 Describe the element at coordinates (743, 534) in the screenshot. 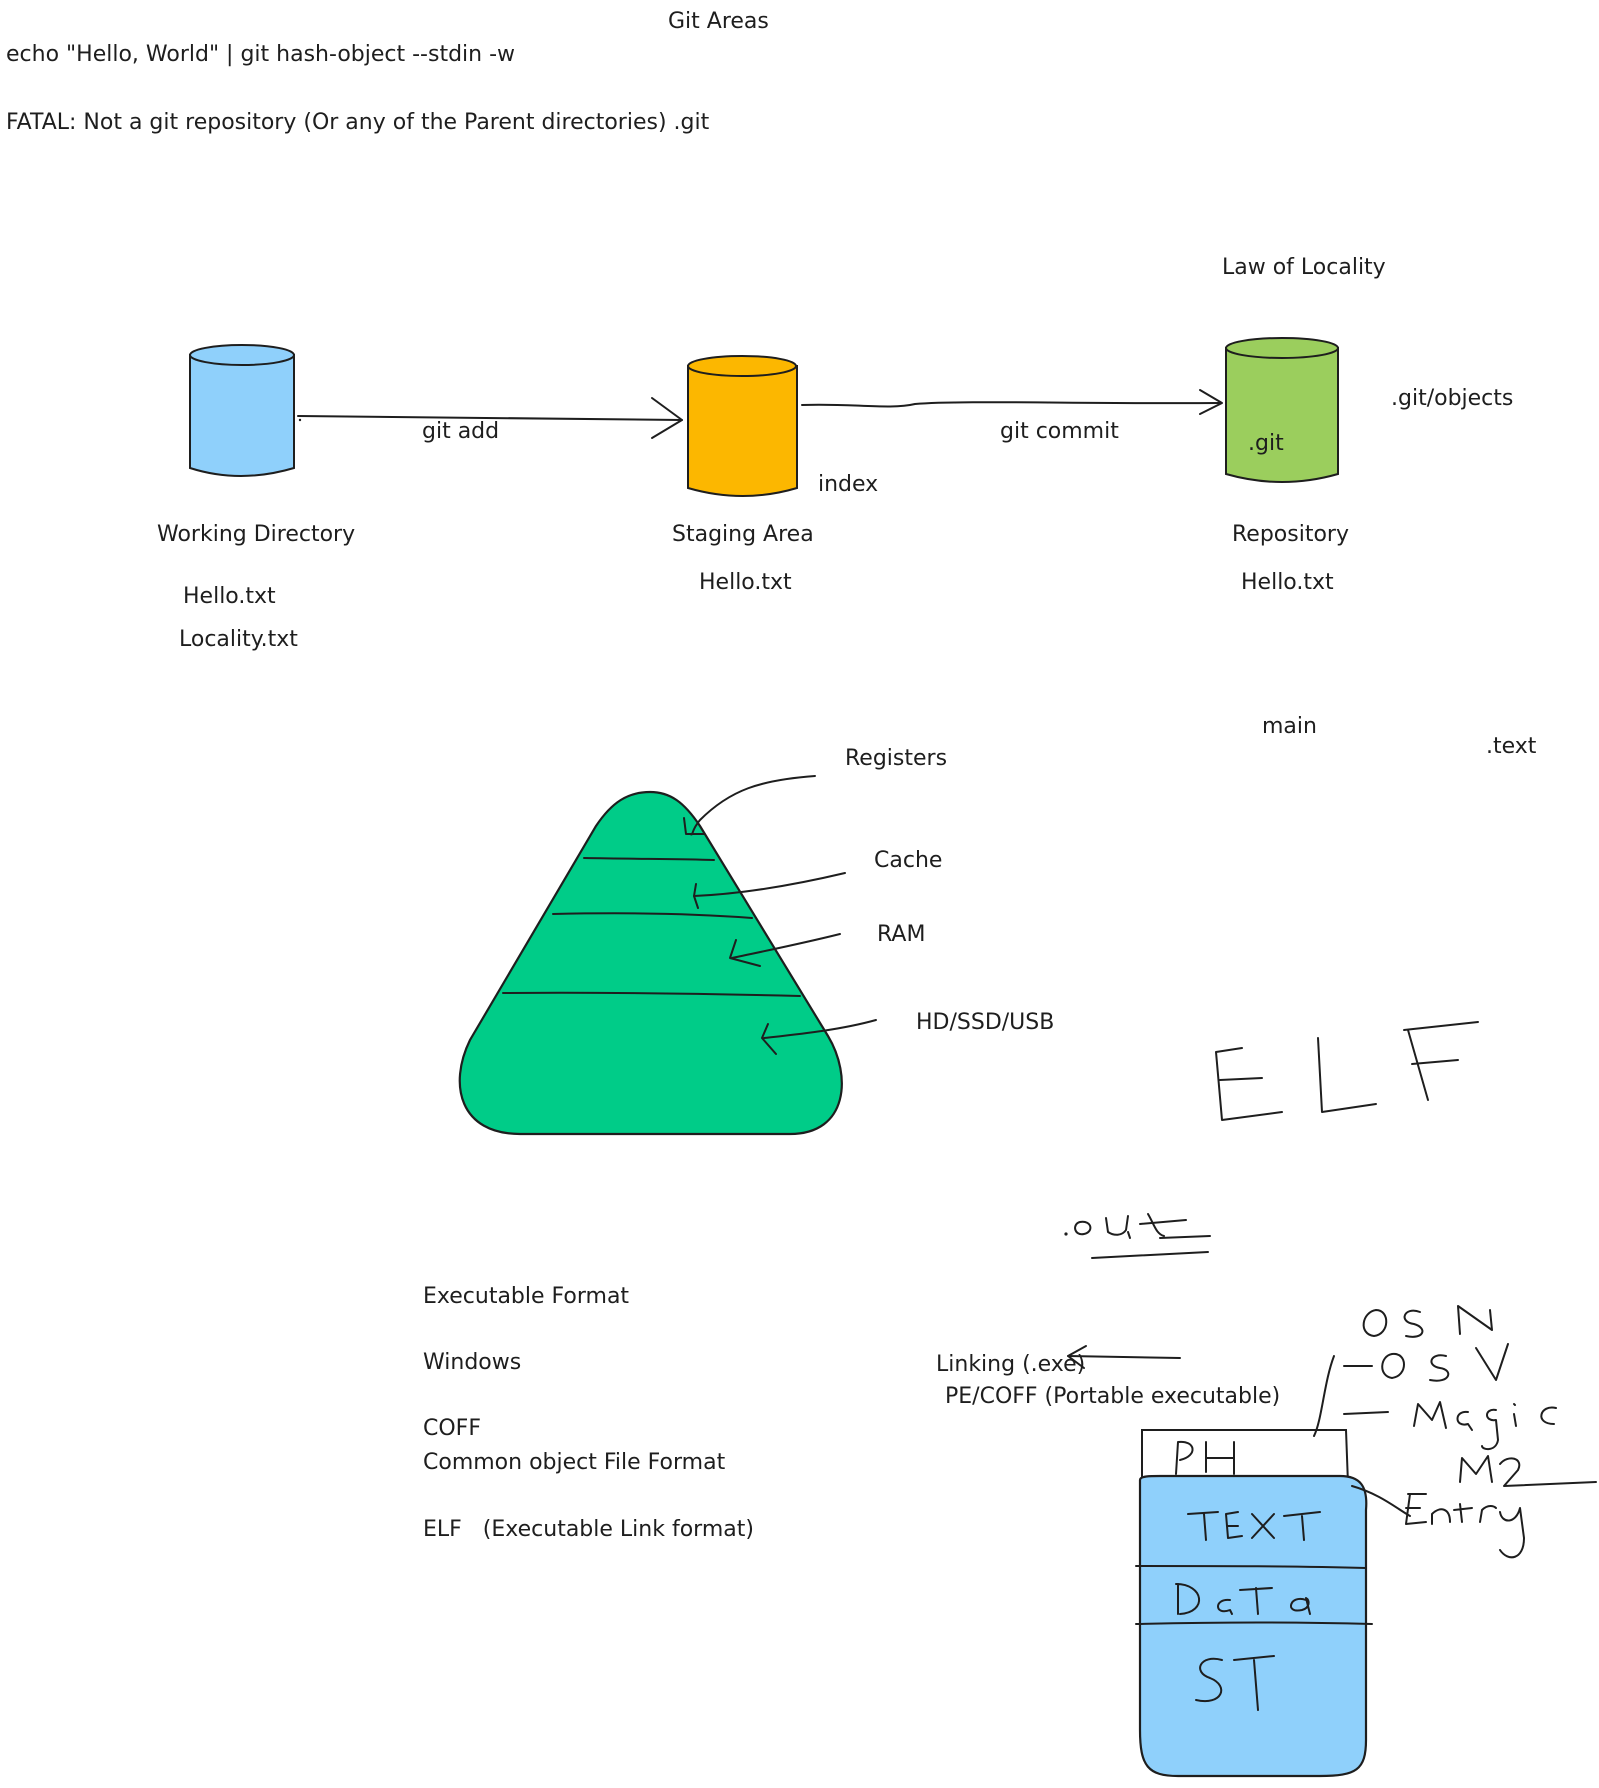

I see `staging-area-label: Staging Area` at that location.